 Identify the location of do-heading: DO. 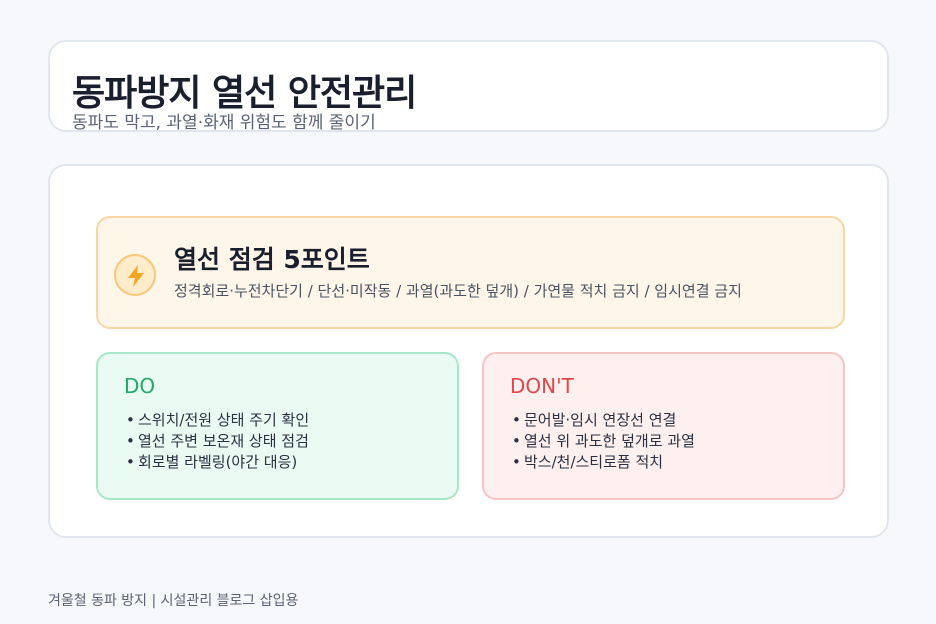
(140, 386).